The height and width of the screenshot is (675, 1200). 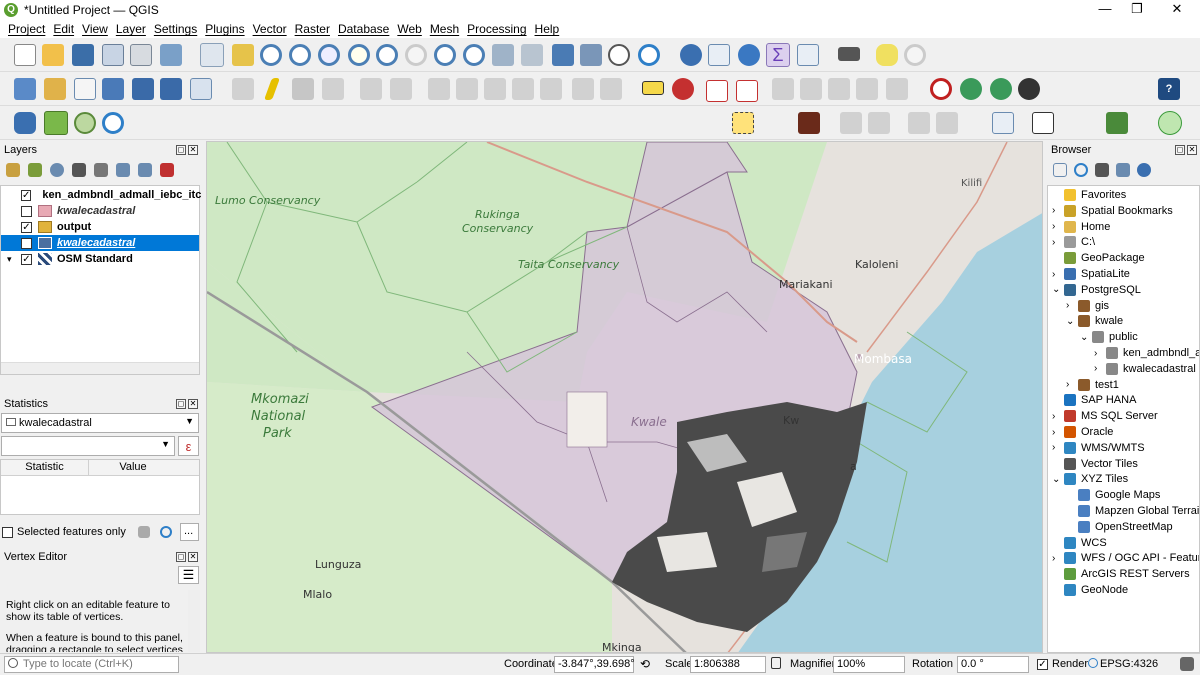 What do you see at coordinates (100, 227) in the screenshot?
I see `layer-row: ✓ output` at bounding box center [100, 227].